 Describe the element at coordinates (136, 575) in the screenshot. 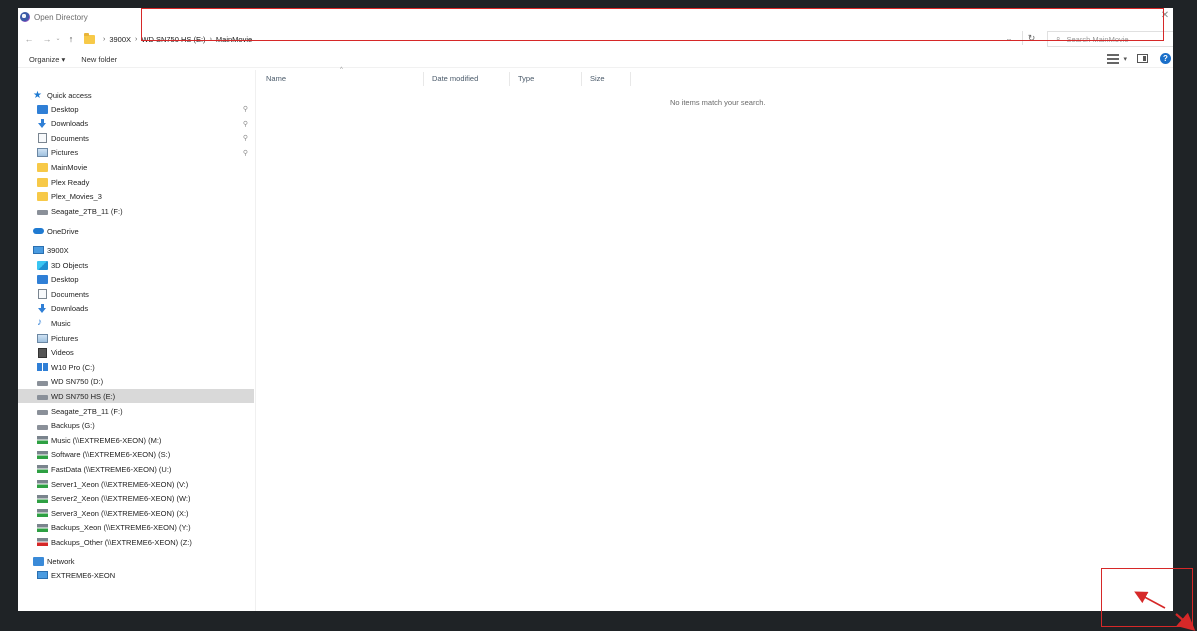

I see `network-item: EXTREME6-XEON` at that location.